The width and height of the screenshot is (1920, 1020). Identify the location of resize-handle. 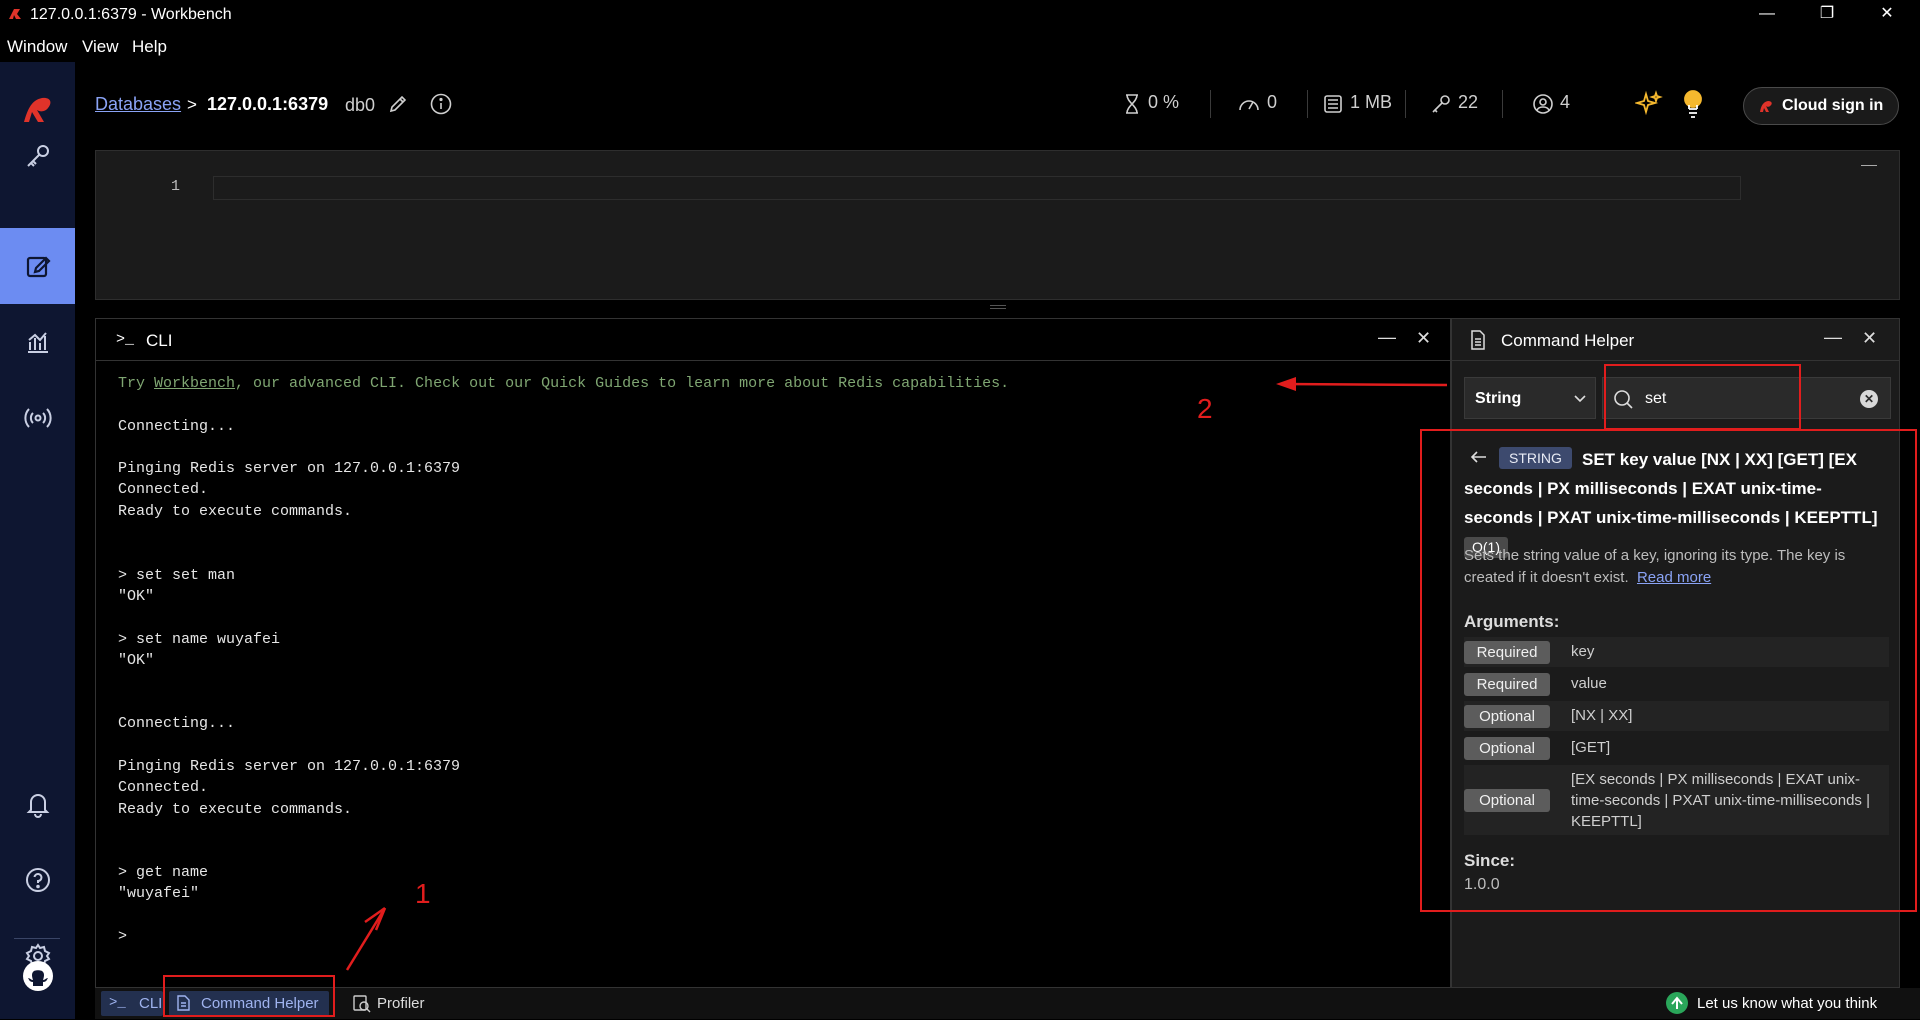
(998, 307).